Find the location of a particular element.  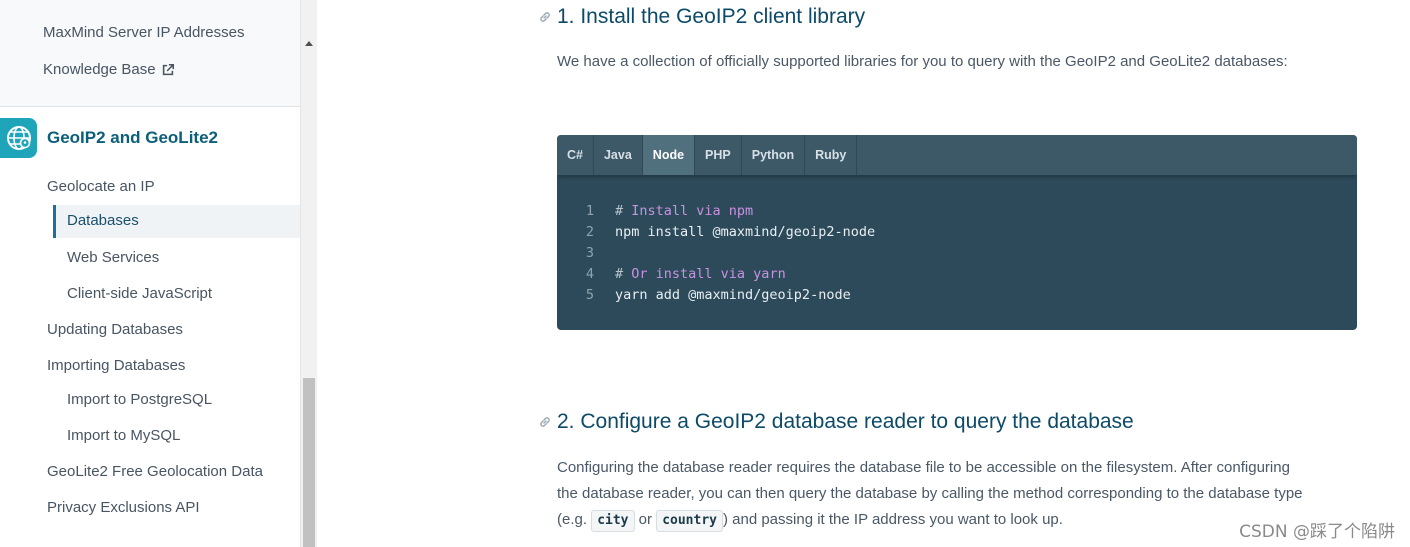

paragraph-text: or is located at coordinates (645, 519).